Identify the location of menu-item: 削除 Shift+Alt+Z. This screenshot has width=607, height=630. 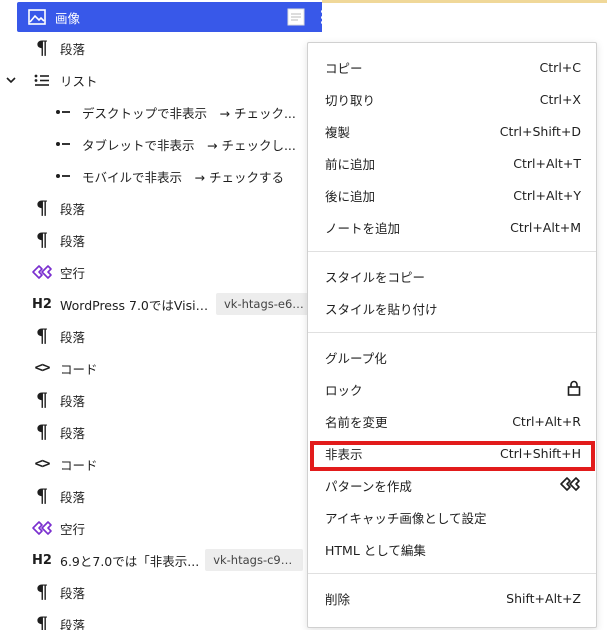
(452, 598).